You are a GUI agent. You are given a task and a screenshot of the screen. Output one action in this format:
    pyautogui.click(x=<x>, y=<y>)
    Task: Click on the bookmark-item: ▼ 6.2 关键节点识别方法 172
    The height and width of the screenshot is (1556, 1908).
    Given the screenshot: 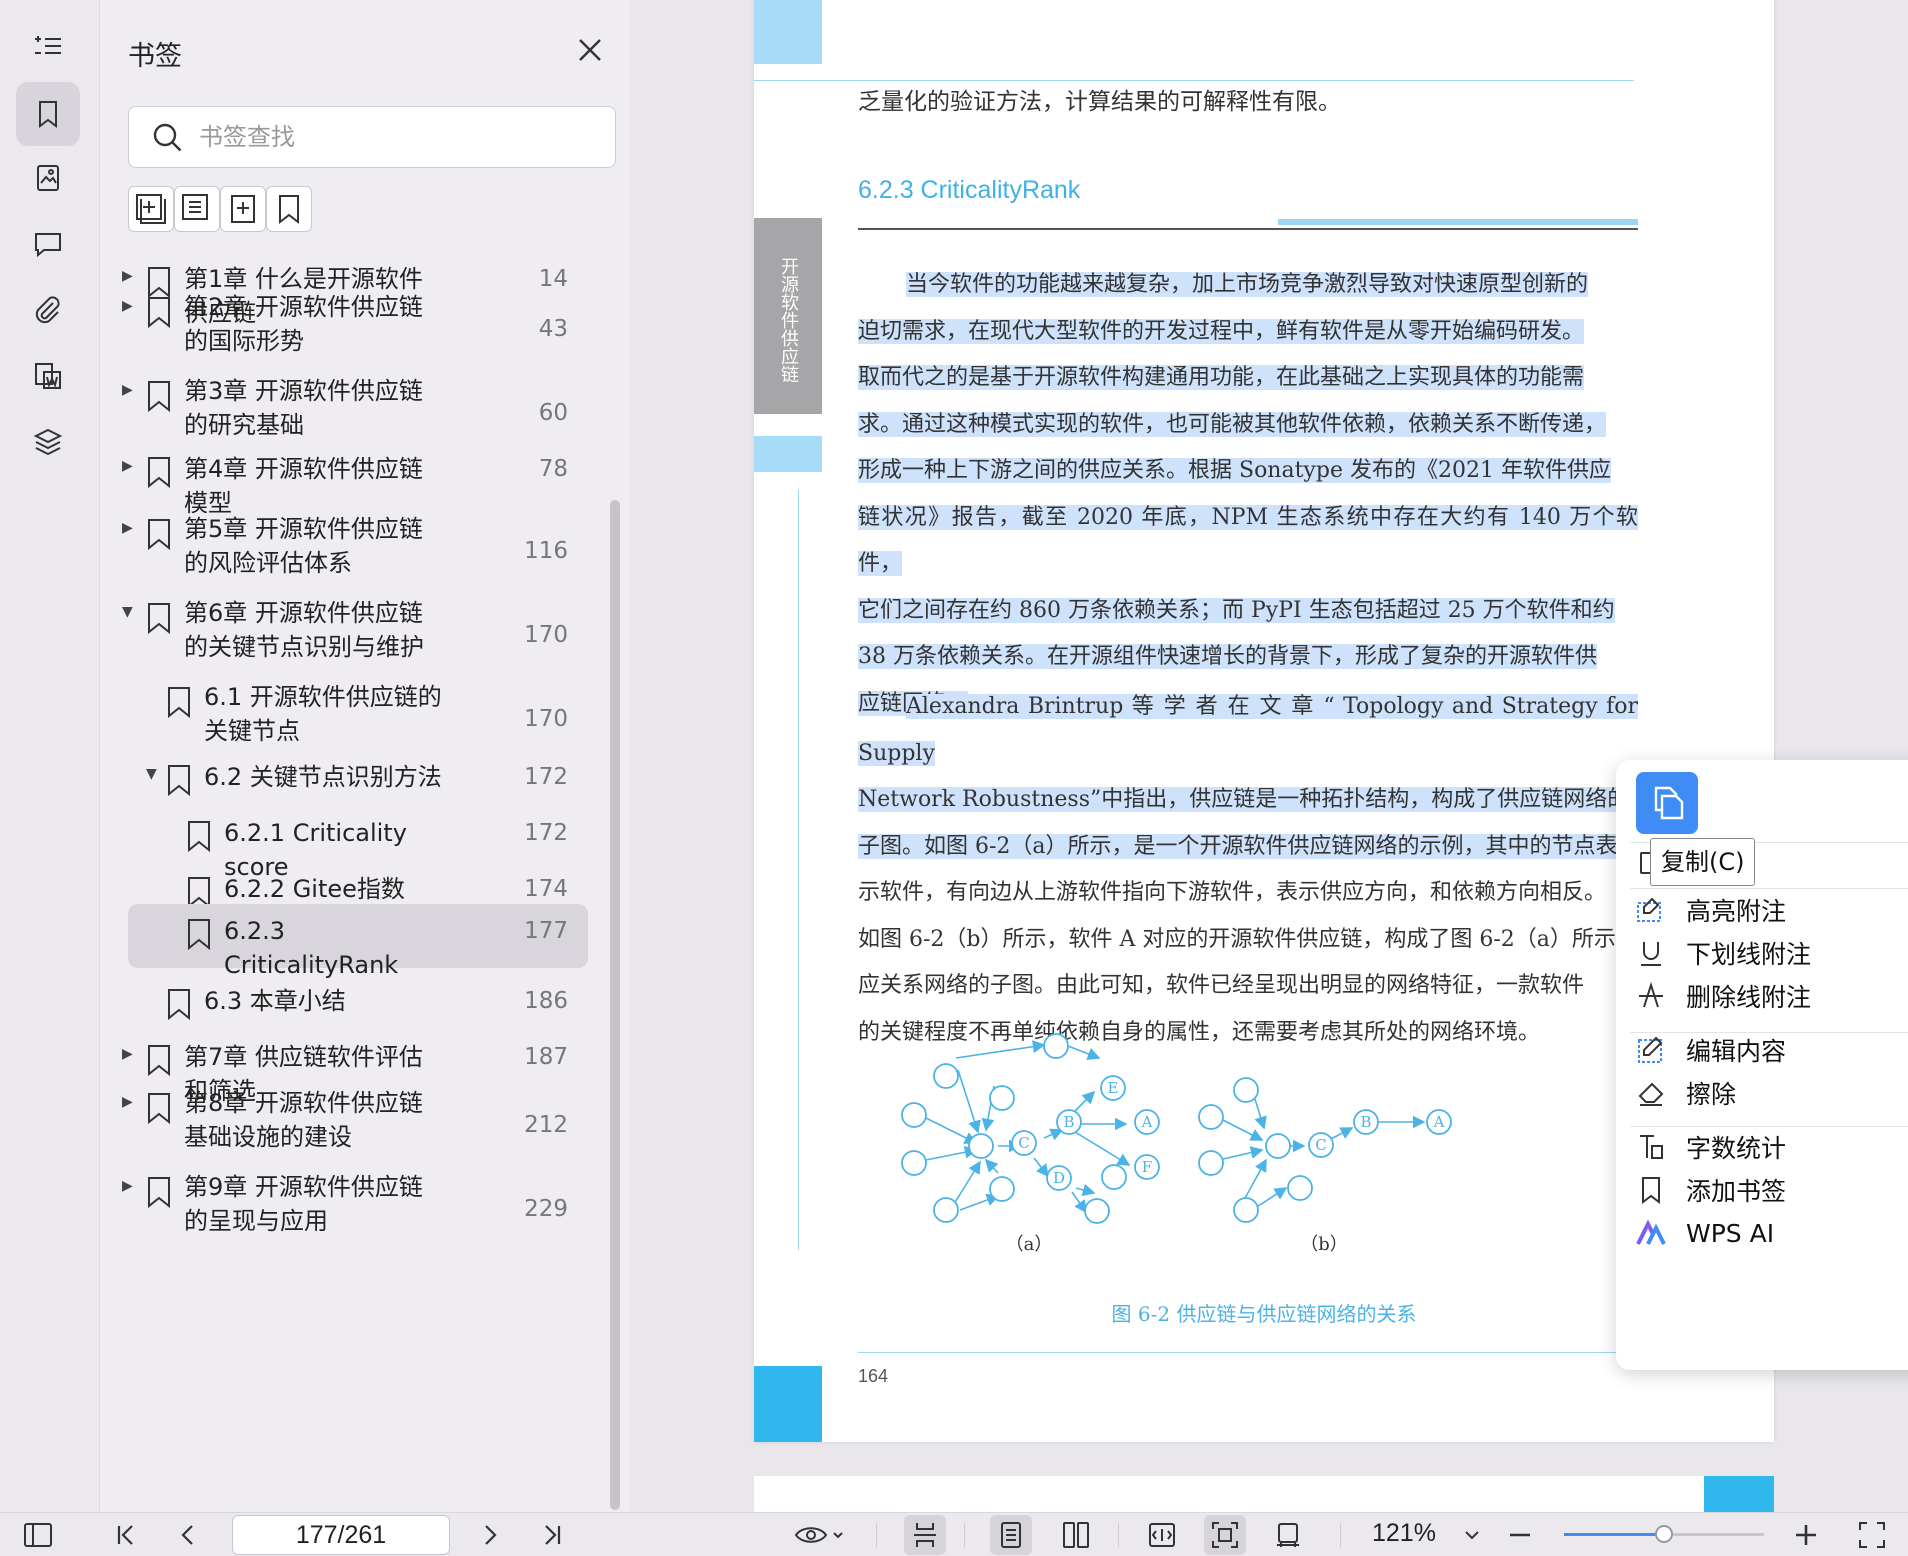 What is the action you would take?
    pyautogui.click(x=358, y=780)
    